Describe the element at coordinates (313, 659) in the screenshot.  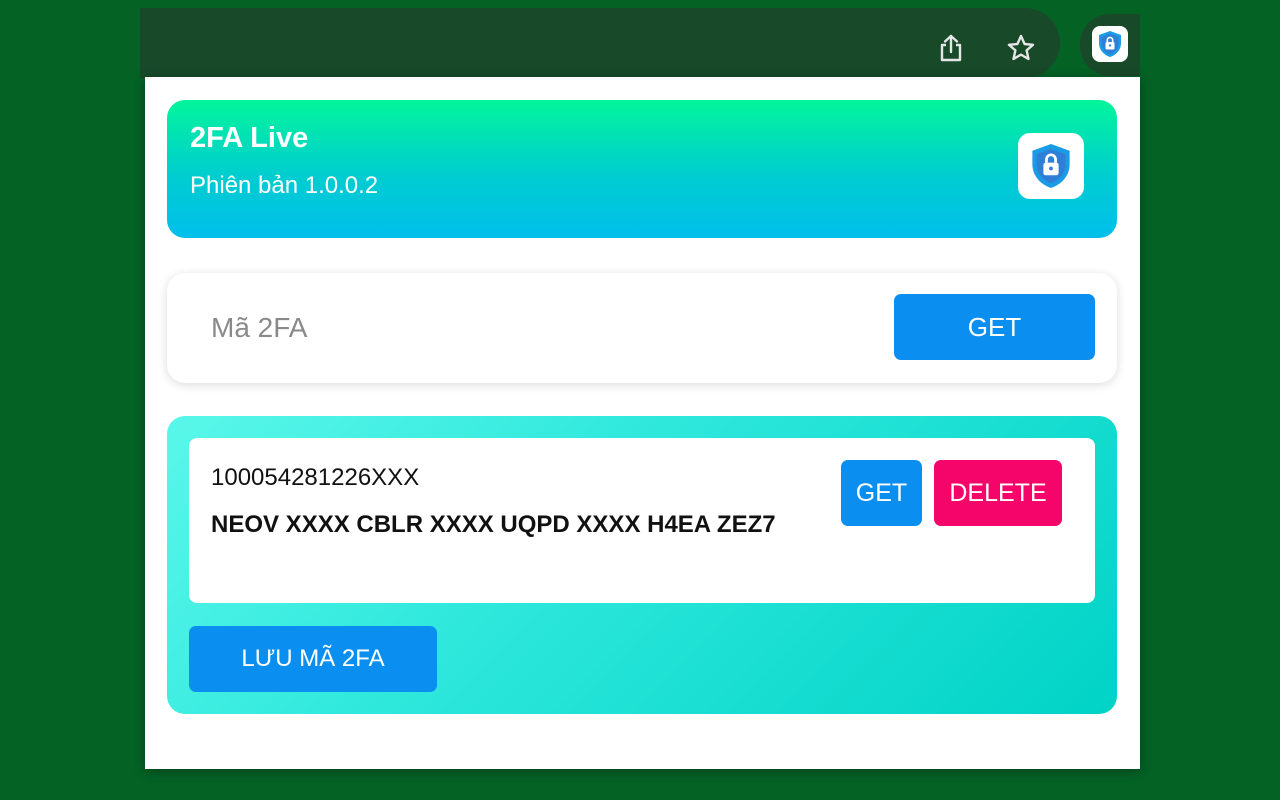
I see `save-2fa-button: LƯU MÃ 2FA` at that location.